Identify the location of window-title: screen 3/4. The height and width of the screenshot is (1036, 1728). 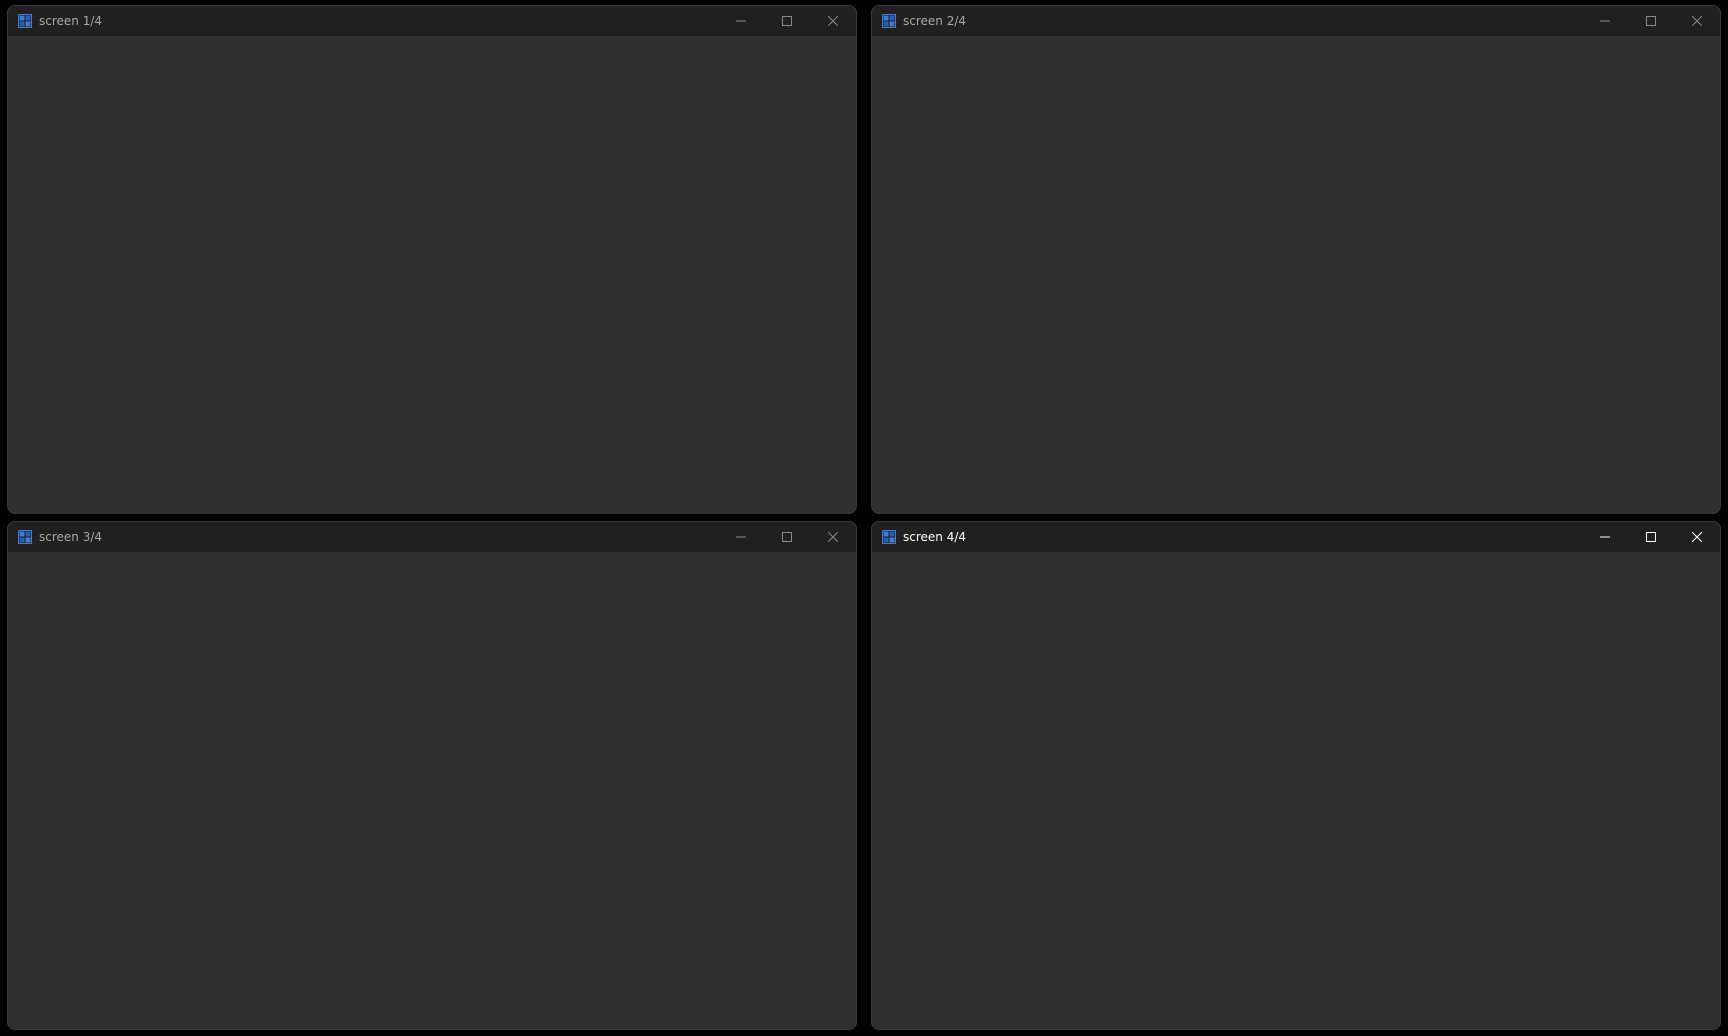
(71, 537).